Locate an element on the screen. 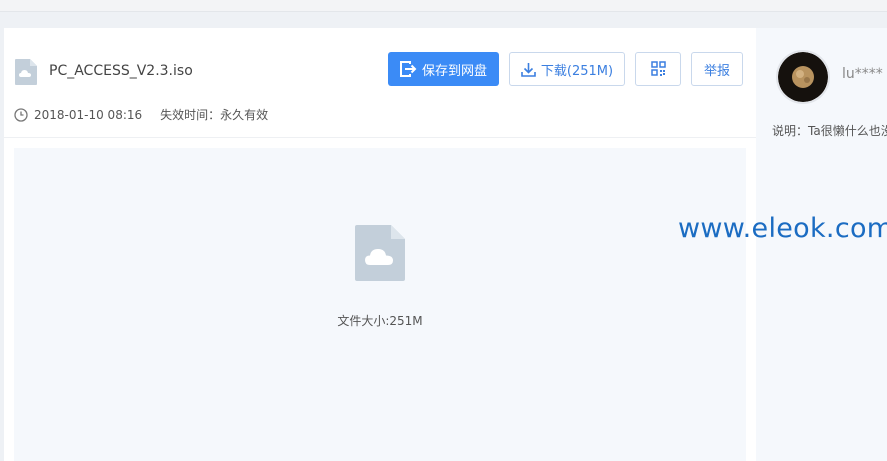 This screenshot has width=887, height=461. file-name: PC_ACCESS_V2.3.iso is located at coordinates (121, 71).